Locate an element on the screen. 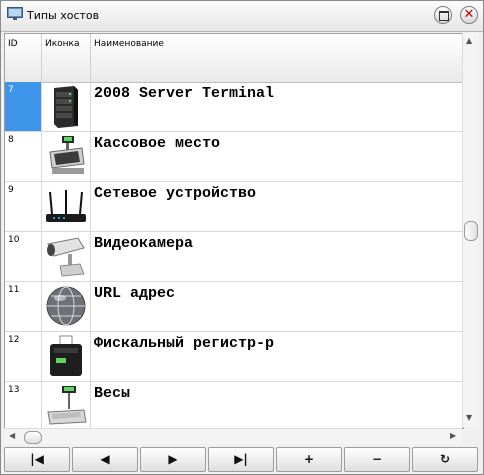  fiscal-printer-icon is located at coordinates (66, 355).